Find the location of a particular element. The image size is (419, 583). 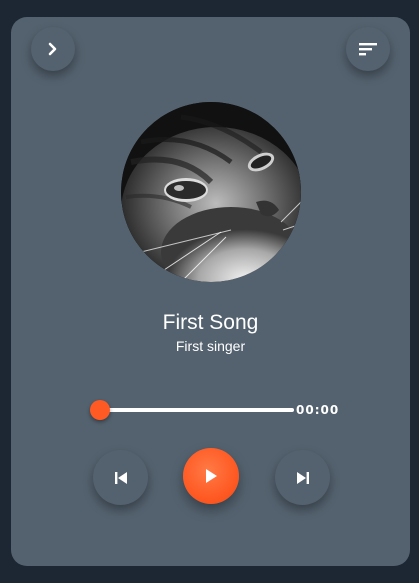

back-button is located at coordinates (53, 49).